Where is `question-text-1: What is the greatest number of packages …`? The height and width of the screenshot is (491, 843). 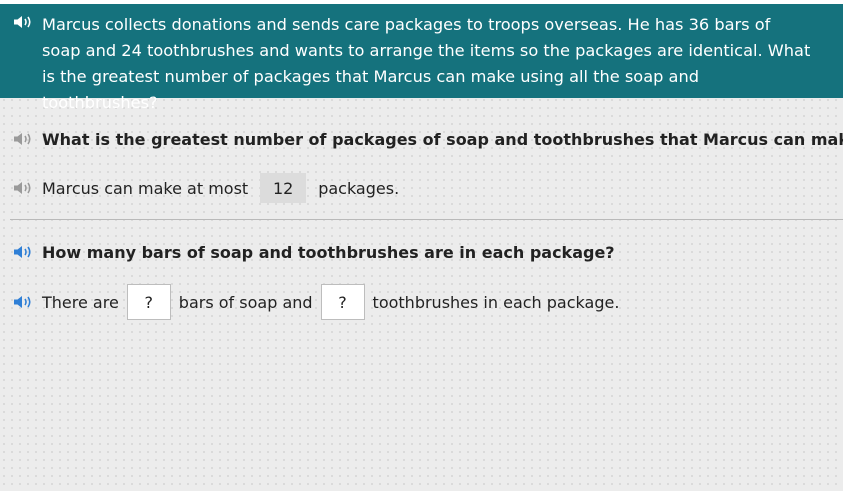 question-text-1: What is the greatest number of packages … is located at coordinates (442, 139).